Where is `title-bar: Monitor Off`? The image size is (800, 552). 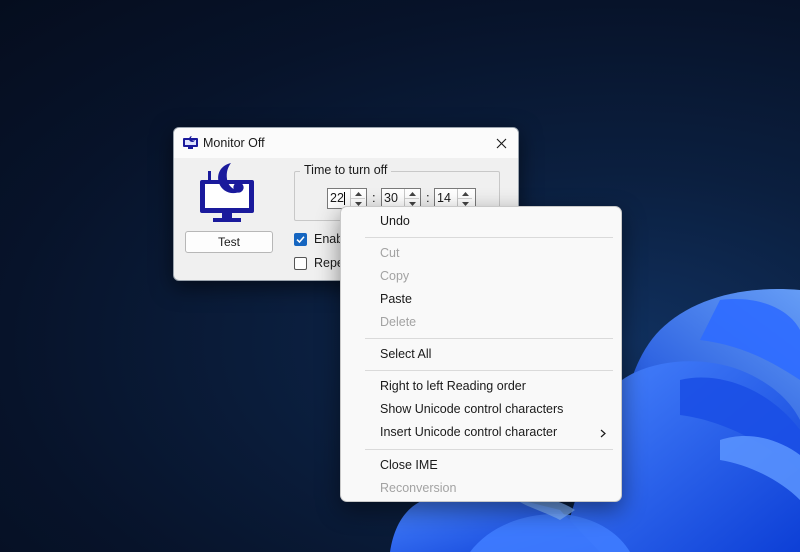
title-bar: Monitor Off is located at coordinates (346, 143).